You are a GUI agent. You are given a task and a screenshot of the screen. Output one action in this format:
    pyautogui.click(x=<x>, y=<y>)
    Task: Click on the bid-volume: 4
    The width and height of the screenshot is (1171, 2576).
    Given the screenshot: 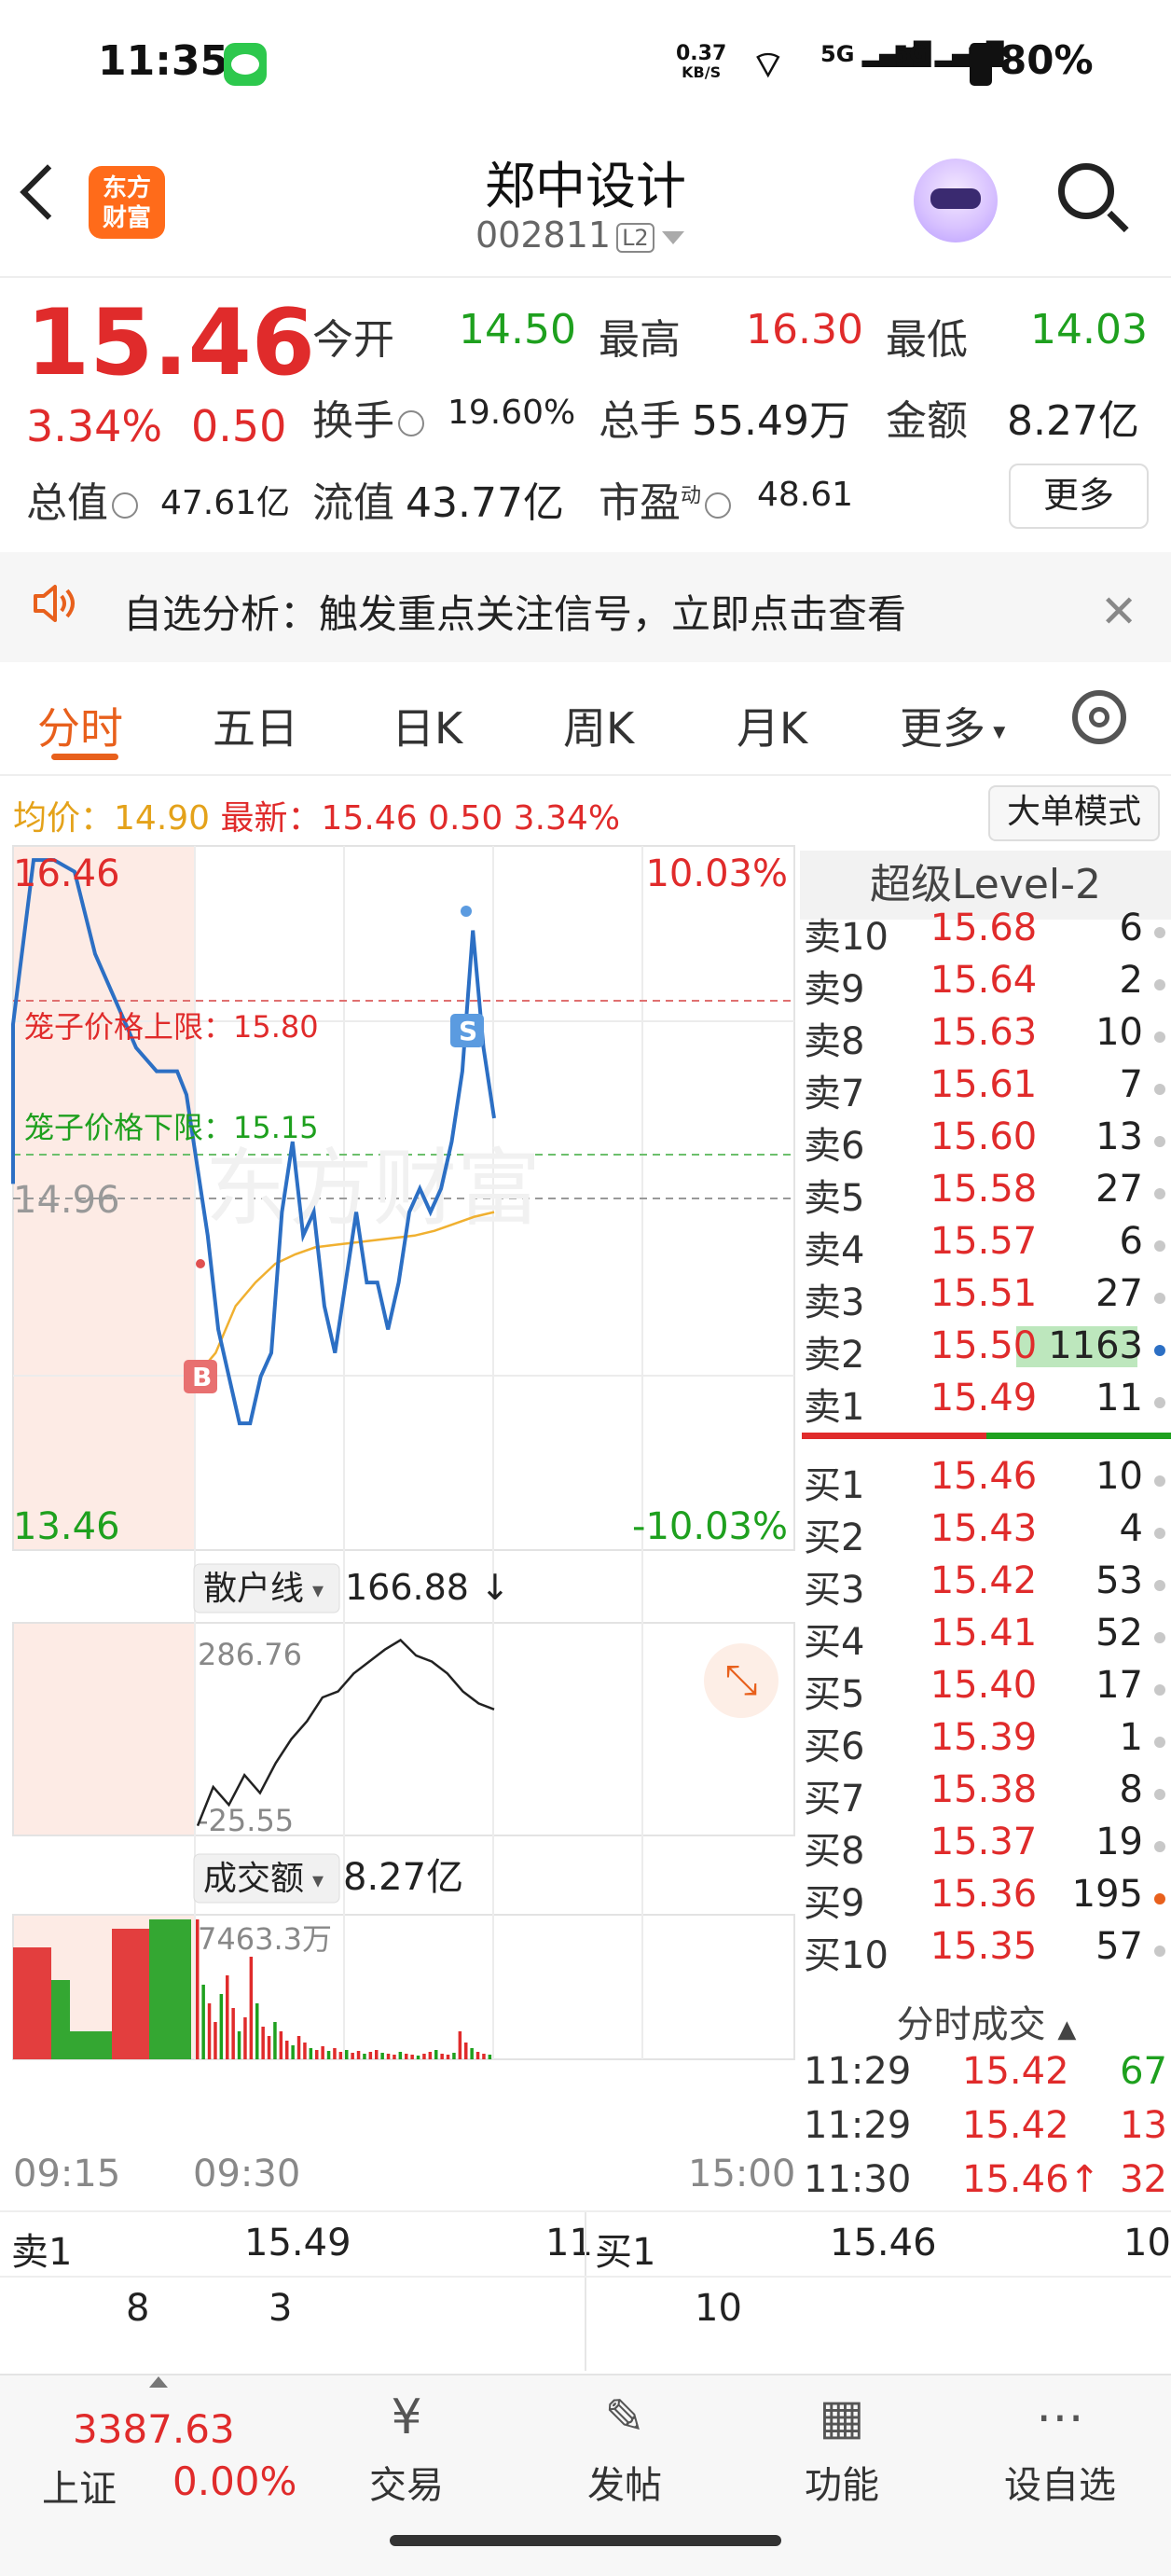 What is the action you would take?
    pyautogui.click(x=1131, y=1528)
    